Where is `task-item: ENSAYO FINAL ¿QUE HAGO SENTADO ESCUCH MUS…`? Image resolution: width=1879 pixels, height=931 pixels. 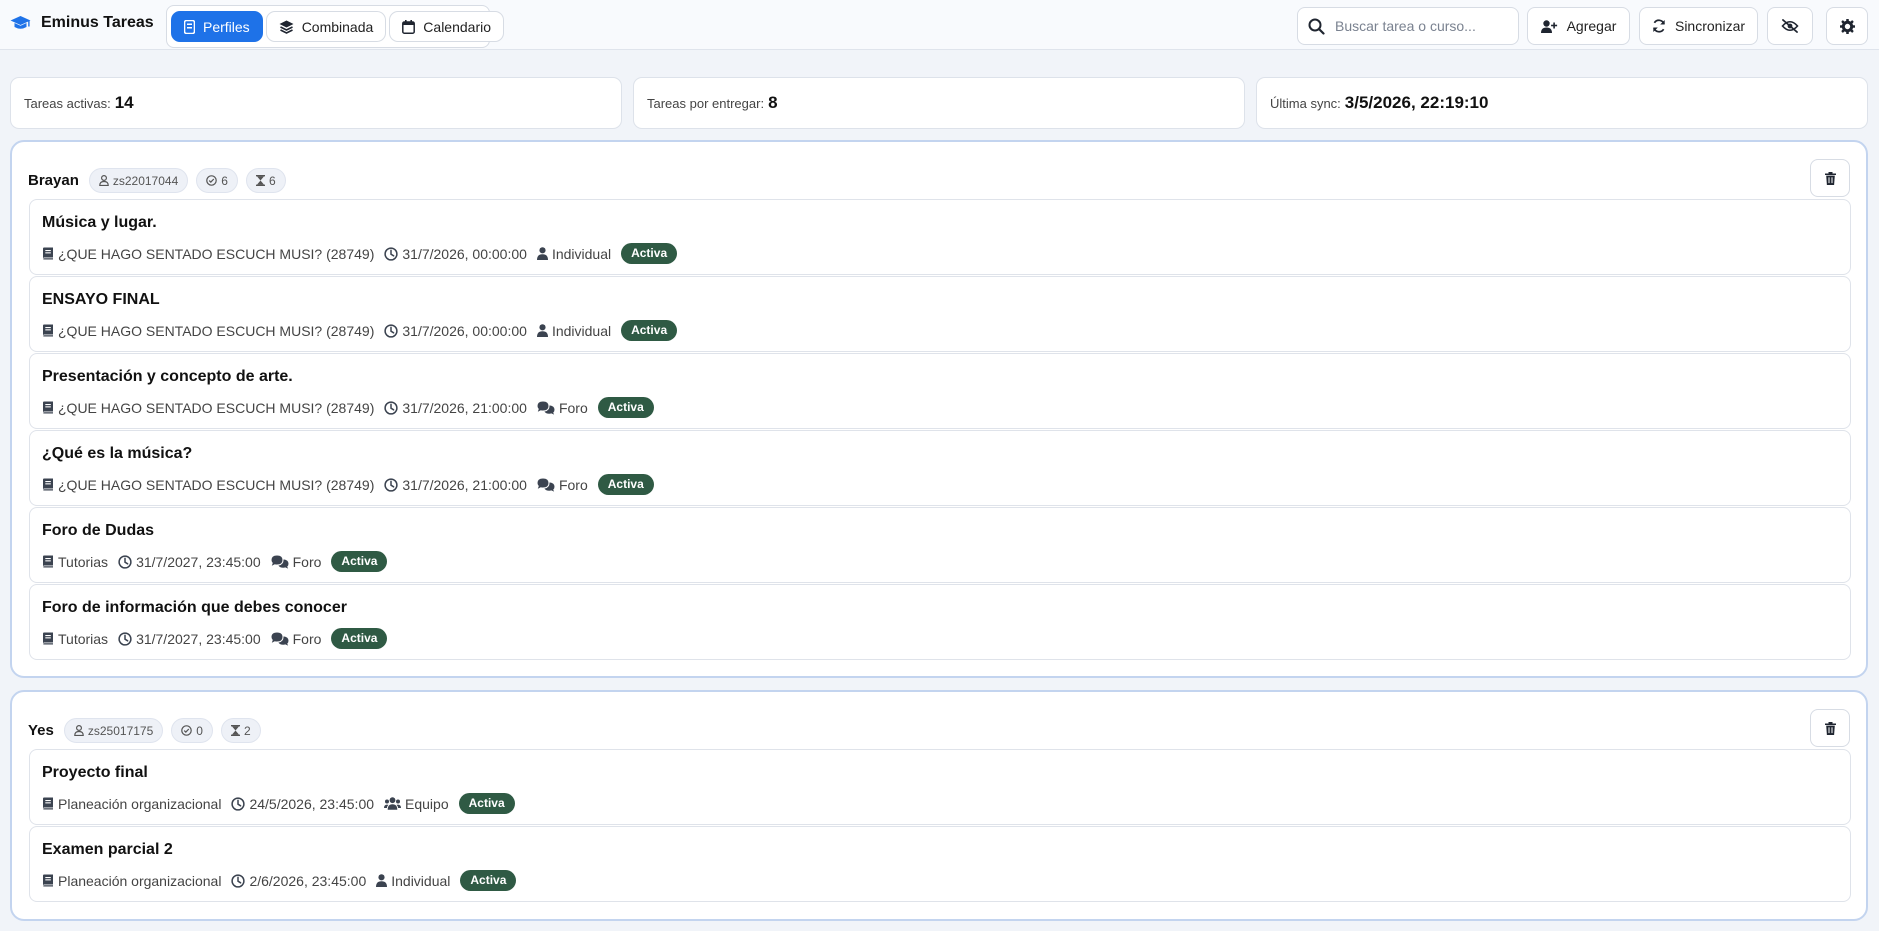 task-item: ENSAYO FINAL ¿QUE HAGO SENTADO ESCUCH MUS… is located at coordinates (940, 314).